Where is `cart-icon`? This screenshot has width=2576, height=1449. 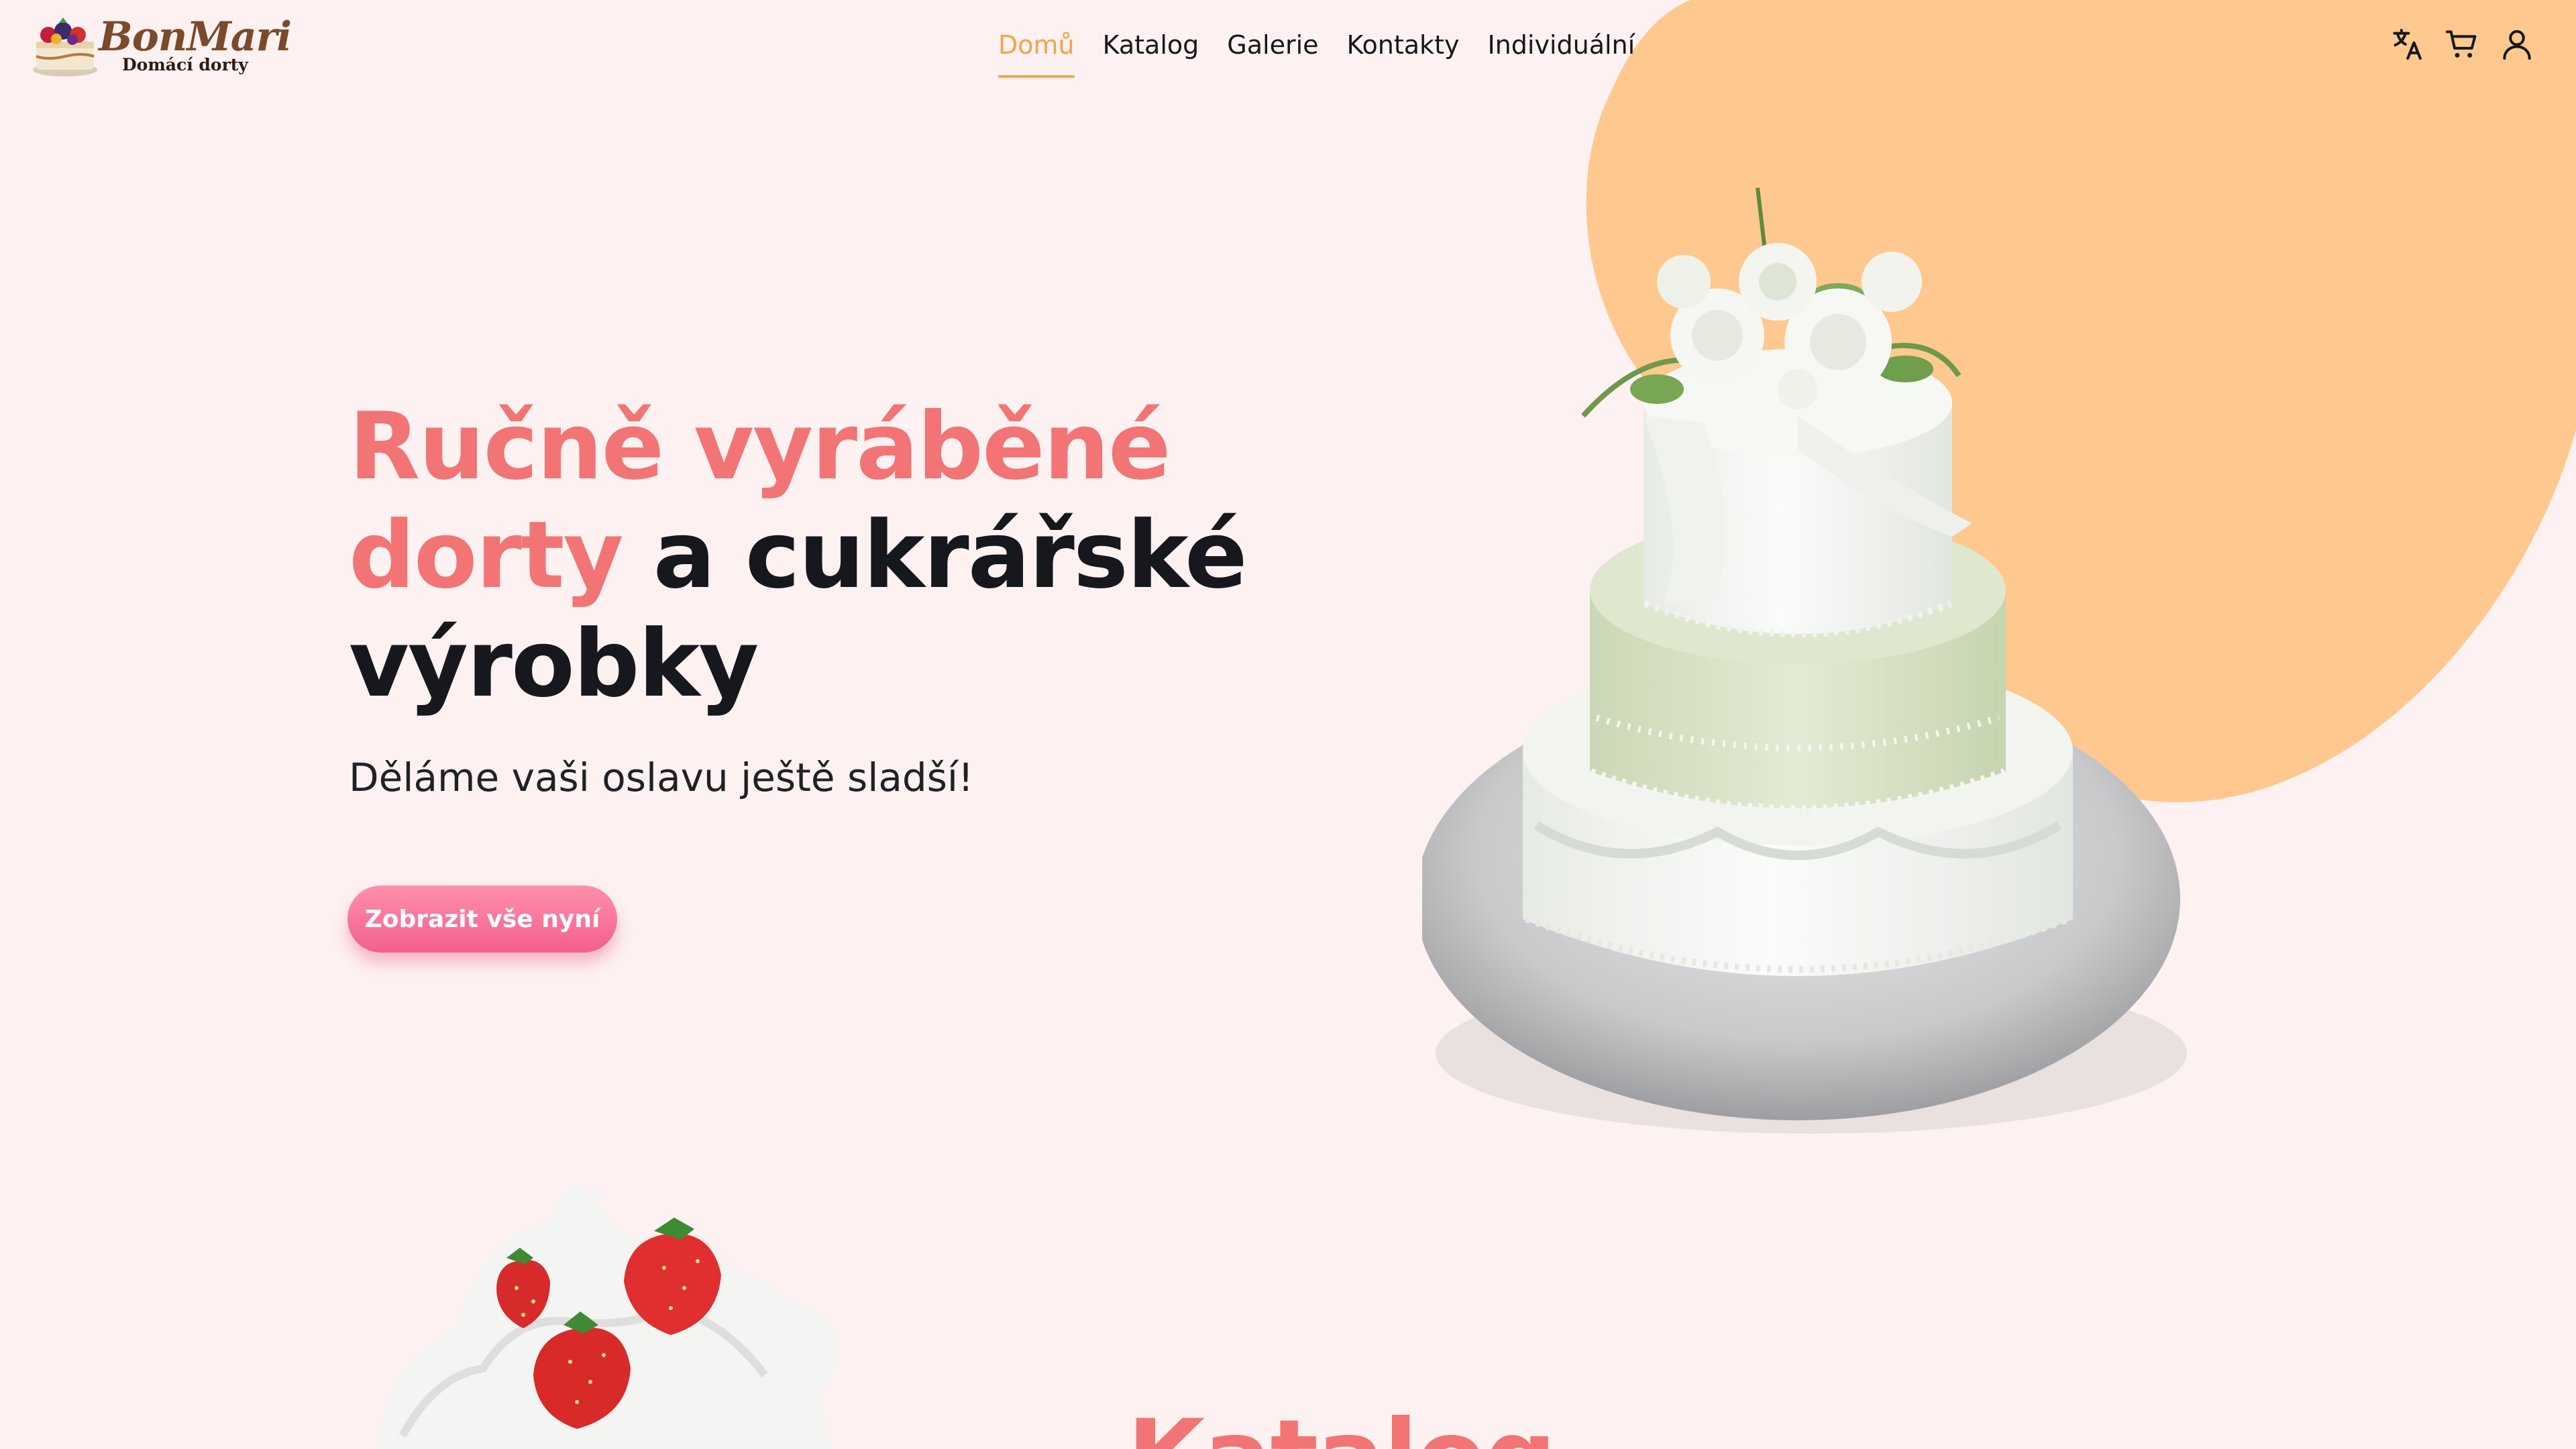 cart-icon is located at coordinates (2462, 44).